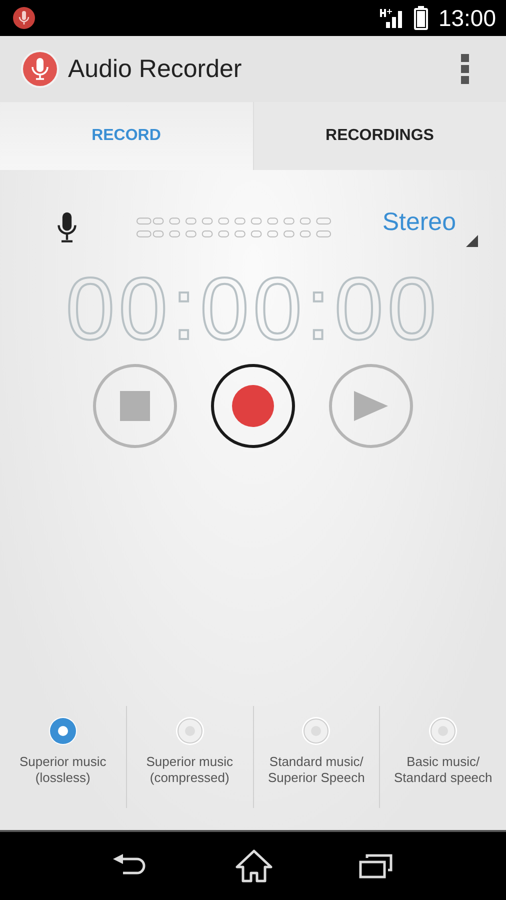 Image resolution: width=506 pixels, height=900 pixels. I want to click on notification-mic-icon, so click(24, 18).